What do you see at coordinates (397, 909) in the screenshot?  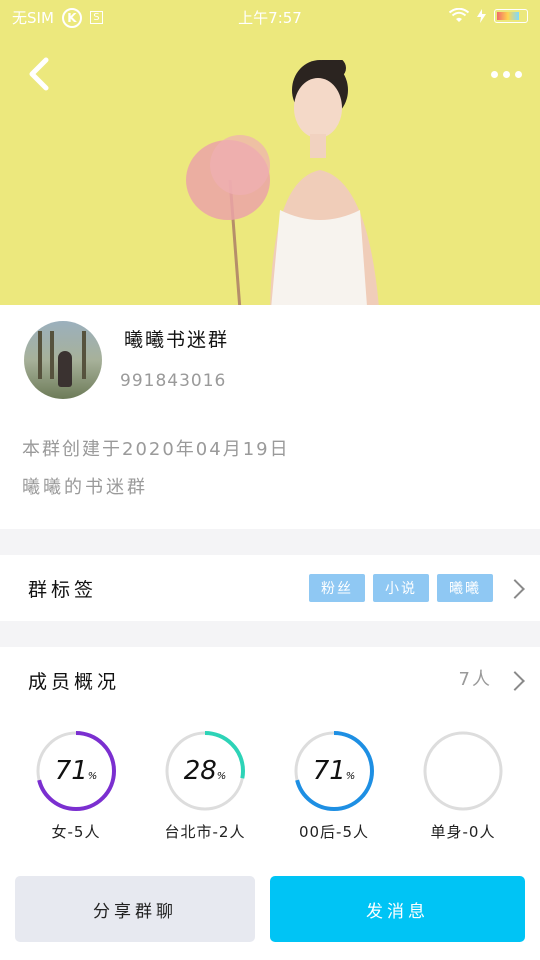 I see `send-message-button: 发消息` at bounding box center [397, 909].